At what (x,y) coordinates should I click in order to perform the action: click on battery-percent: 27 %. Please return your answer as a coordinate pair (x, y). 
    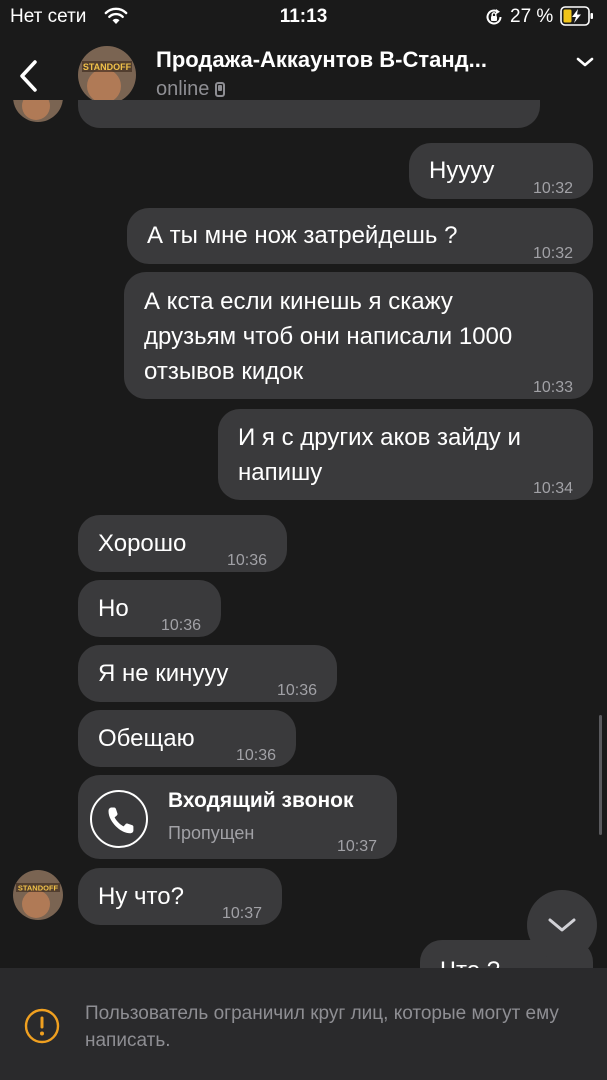
    Looking at the image, I should click on (532, 16).